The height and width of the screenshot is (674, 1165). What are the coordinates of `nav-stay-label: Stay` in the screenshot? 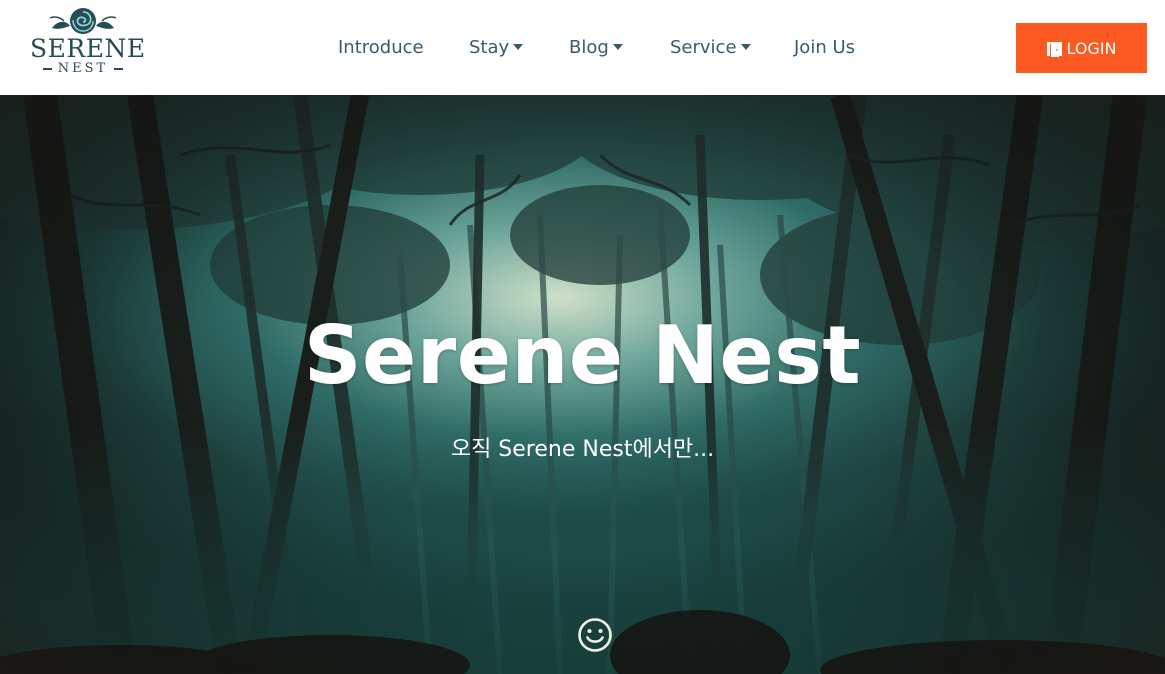 It's located at (489, 47).